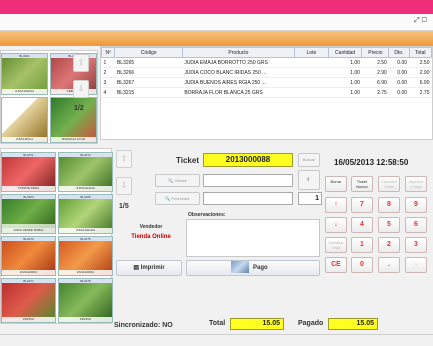 Image resolution: width=433 pixels, height=346 pixels. I want to click on refresh-button: ◐, so click(309, 180).